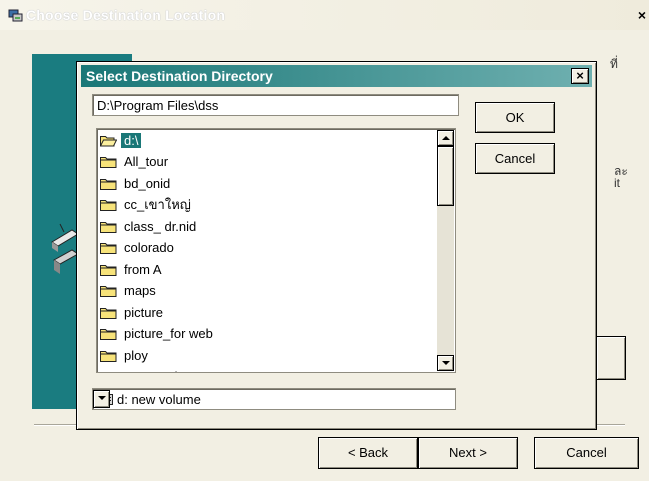  Describe the element at coordinates (611, 358) in the screenshot. I see `browse-button-partial` at that location.